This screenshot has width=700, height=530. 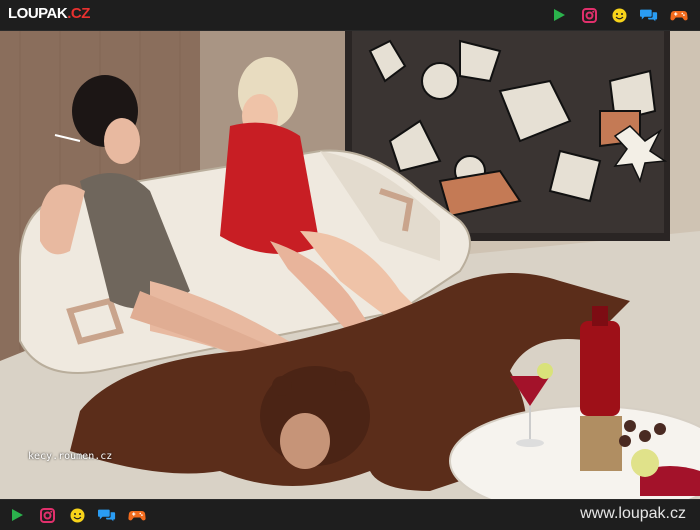 I want to click on site-logo: LOUPAK.CZ, so click(x=49, y=13).